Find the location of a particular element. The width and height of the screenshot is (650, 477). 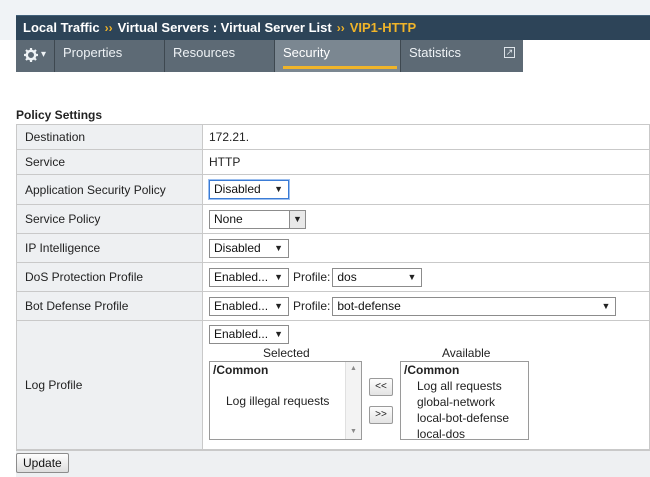

tab-security: Security is located at coordinates (338, 56).